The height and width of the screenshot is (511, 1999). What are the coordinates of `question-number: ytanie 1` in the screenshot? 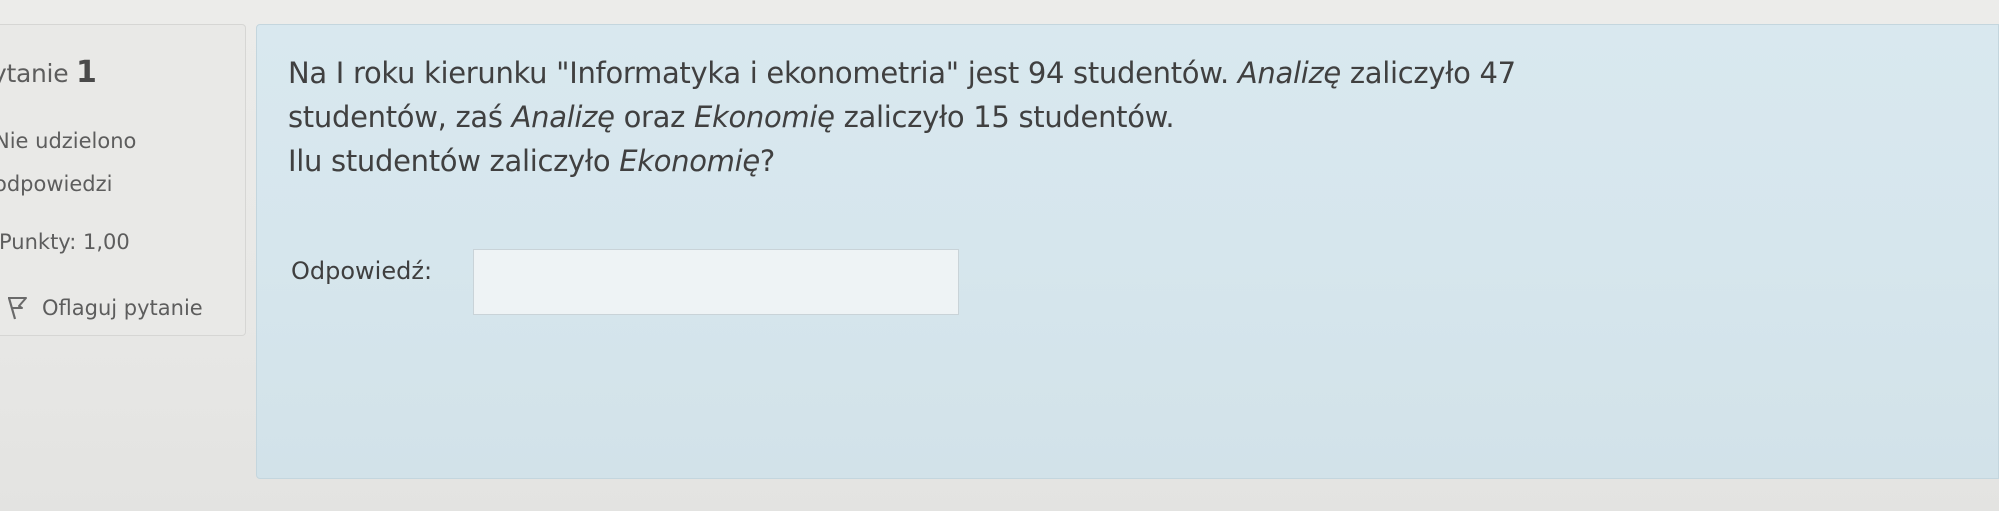 It's located at (48, 72).